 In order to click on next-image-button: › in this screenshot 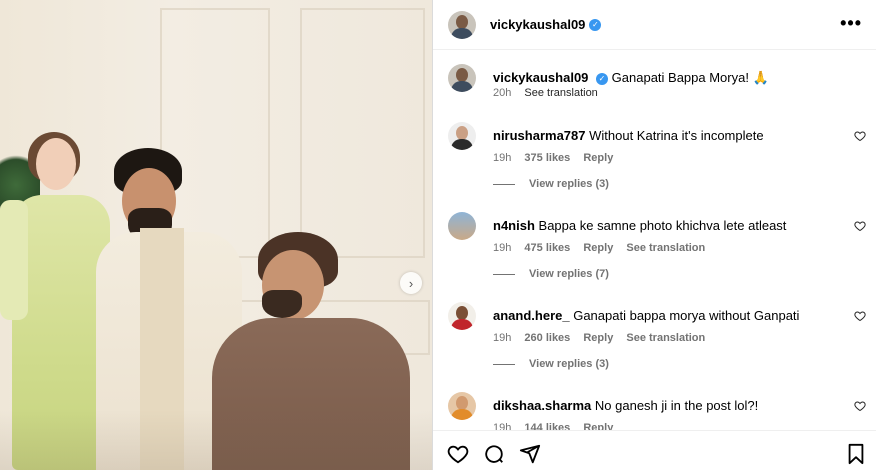, I will do `click(411, 283)`.